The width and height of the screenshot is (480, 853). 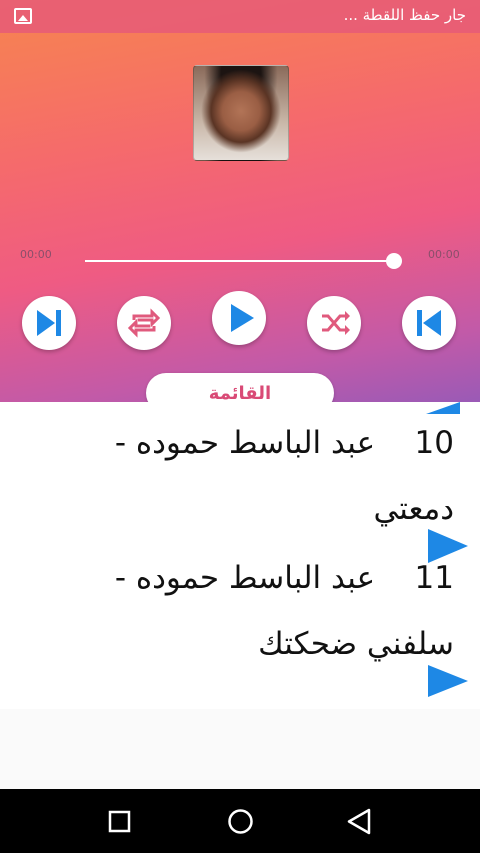 I want to click on back-triangle-icon, so click(x=359, y=821).